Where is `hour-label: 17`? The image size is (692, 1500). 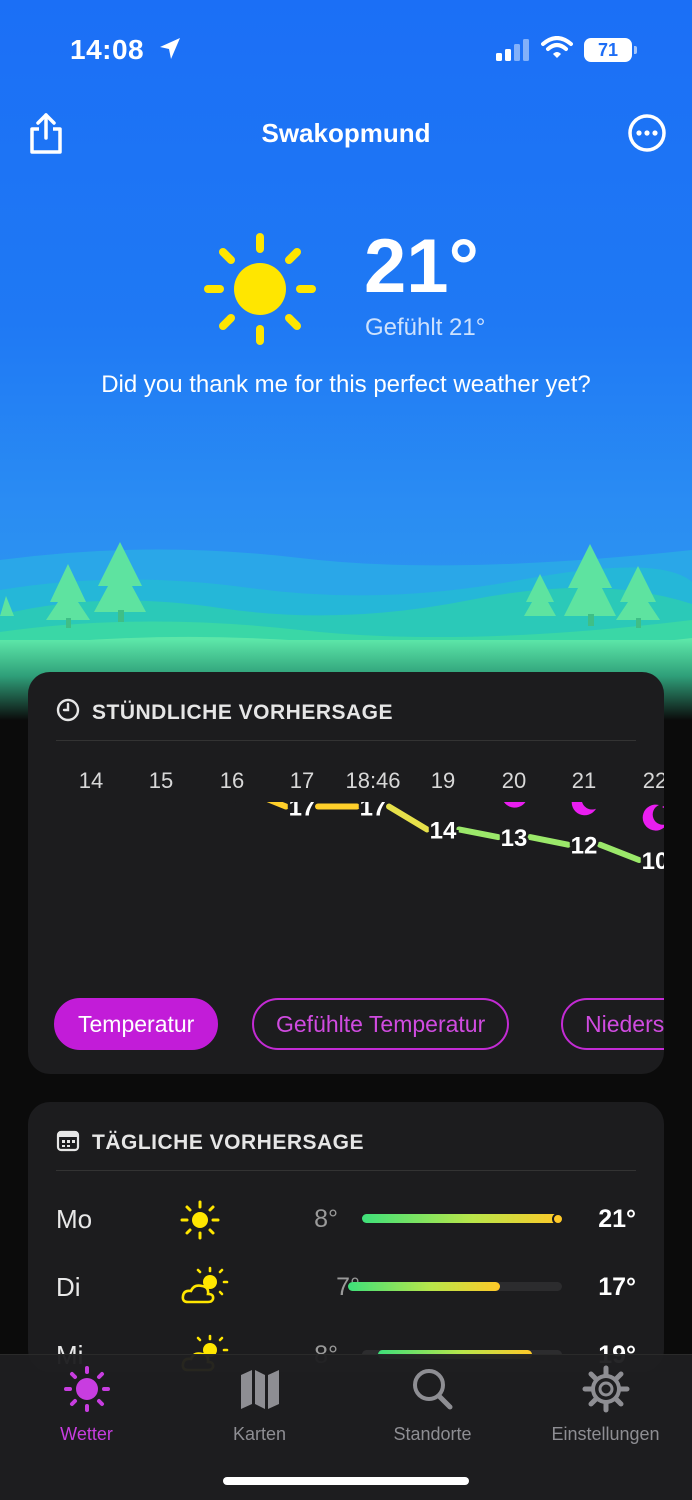 hour-label: 17 is located at coordinates (302, 780).